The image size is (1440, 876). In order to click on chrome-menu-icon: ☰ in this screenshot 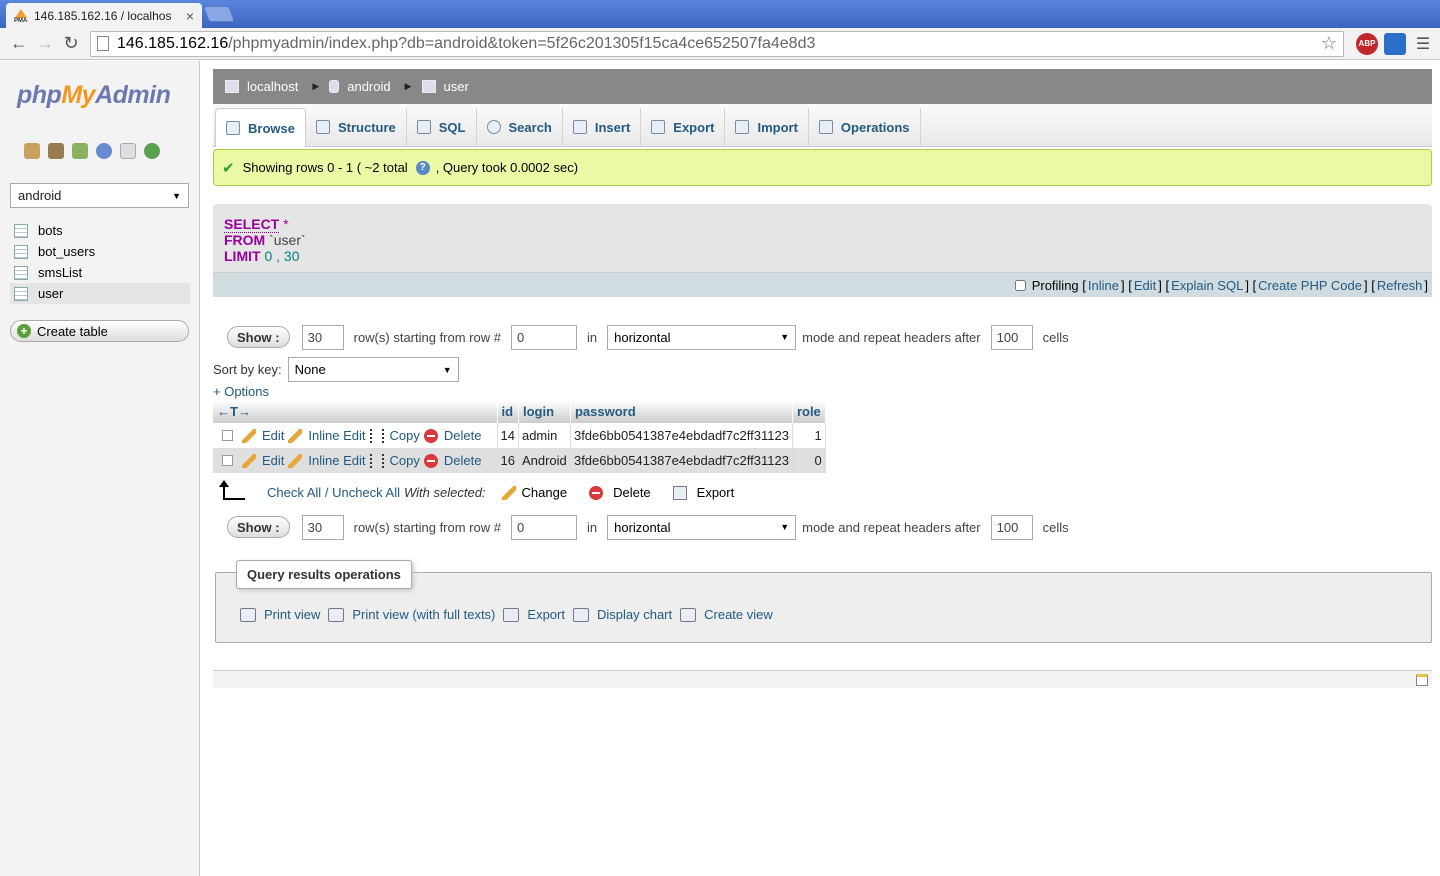, I will do `click(1423, 44)`.